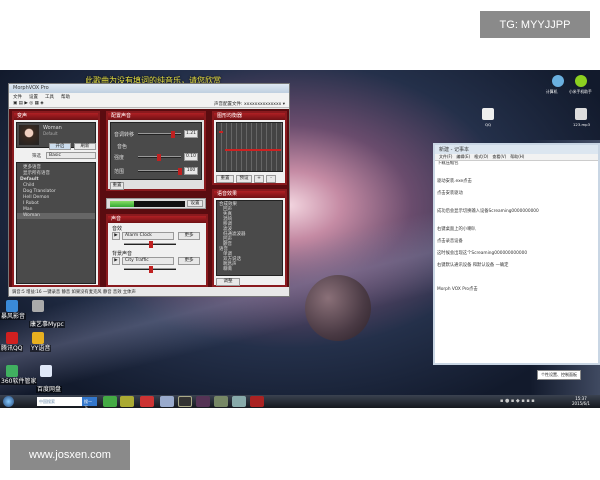 This screenshot has height=480, width=600. What do you see at coordinates (150, 244) in the screenshot?
I see `sound-volume-slider` at bounding box center [150, 244].